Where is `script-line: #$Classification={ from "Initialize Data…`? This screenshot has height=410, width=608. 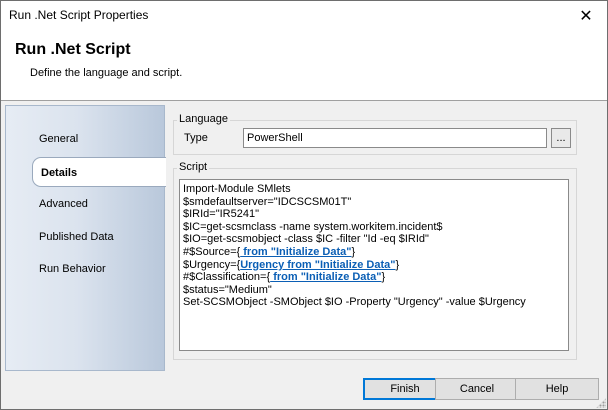 script-line: #$Classification={ from "Initialize Data… is located at coordinates (374, 277).